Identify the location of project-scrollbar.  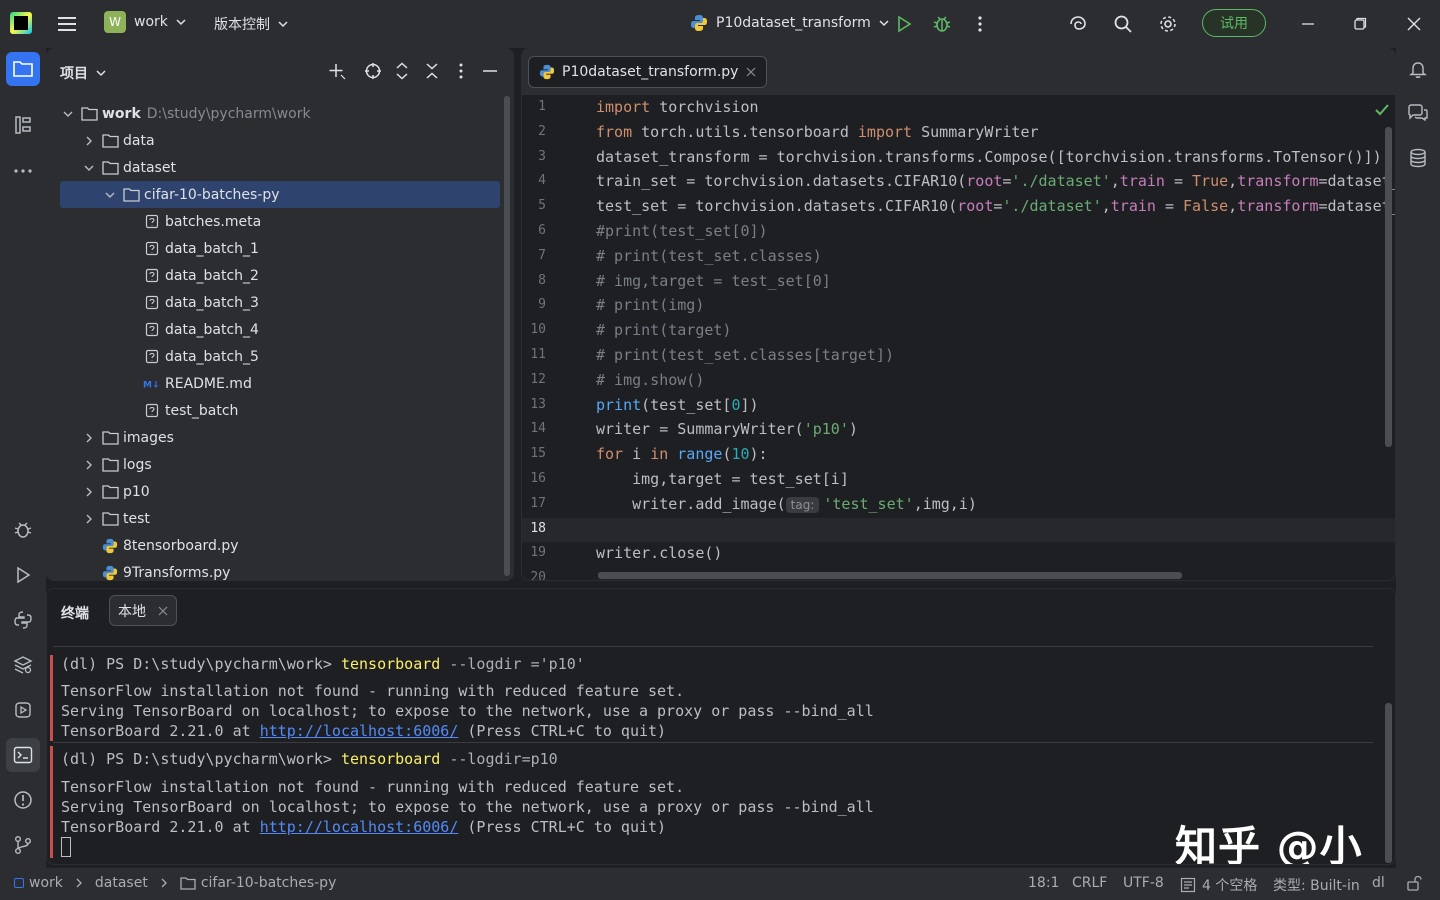
(507, 336).